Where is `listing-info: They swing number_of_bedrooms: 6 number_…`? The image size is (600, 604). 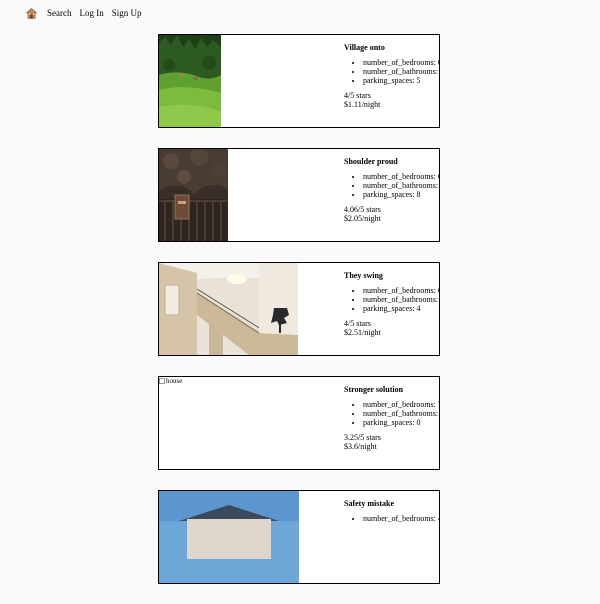
listing-info: They swing number_of_bedrooms: 6 number_… is located at coordinates (391, 304).